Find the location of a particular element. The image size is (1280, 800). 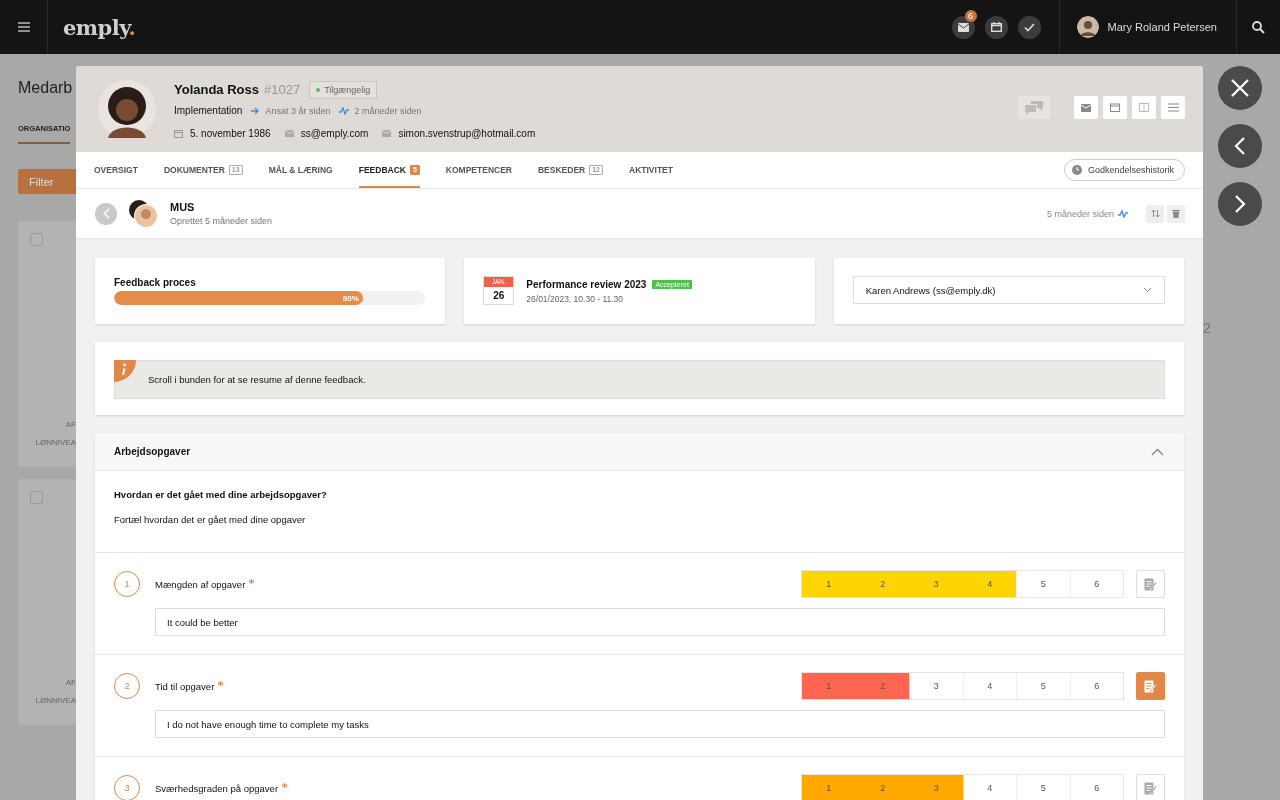

status-badge: Tilgængelig is located at coordinates (343, 89).